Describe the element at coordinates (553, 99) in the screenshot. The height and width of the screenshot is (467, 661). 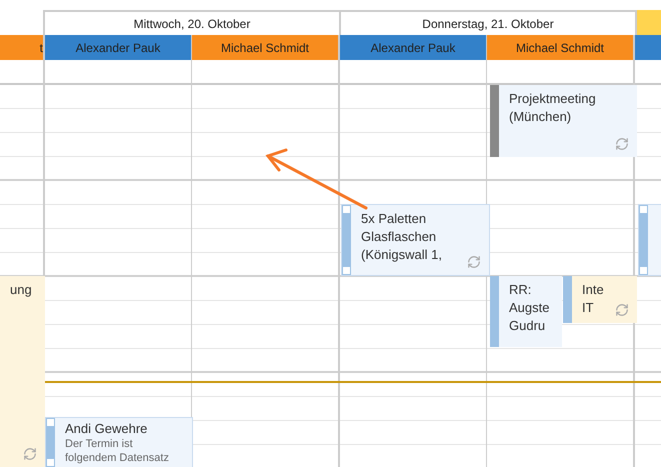
I see `appointment-text: Projektmeeting` at that location.